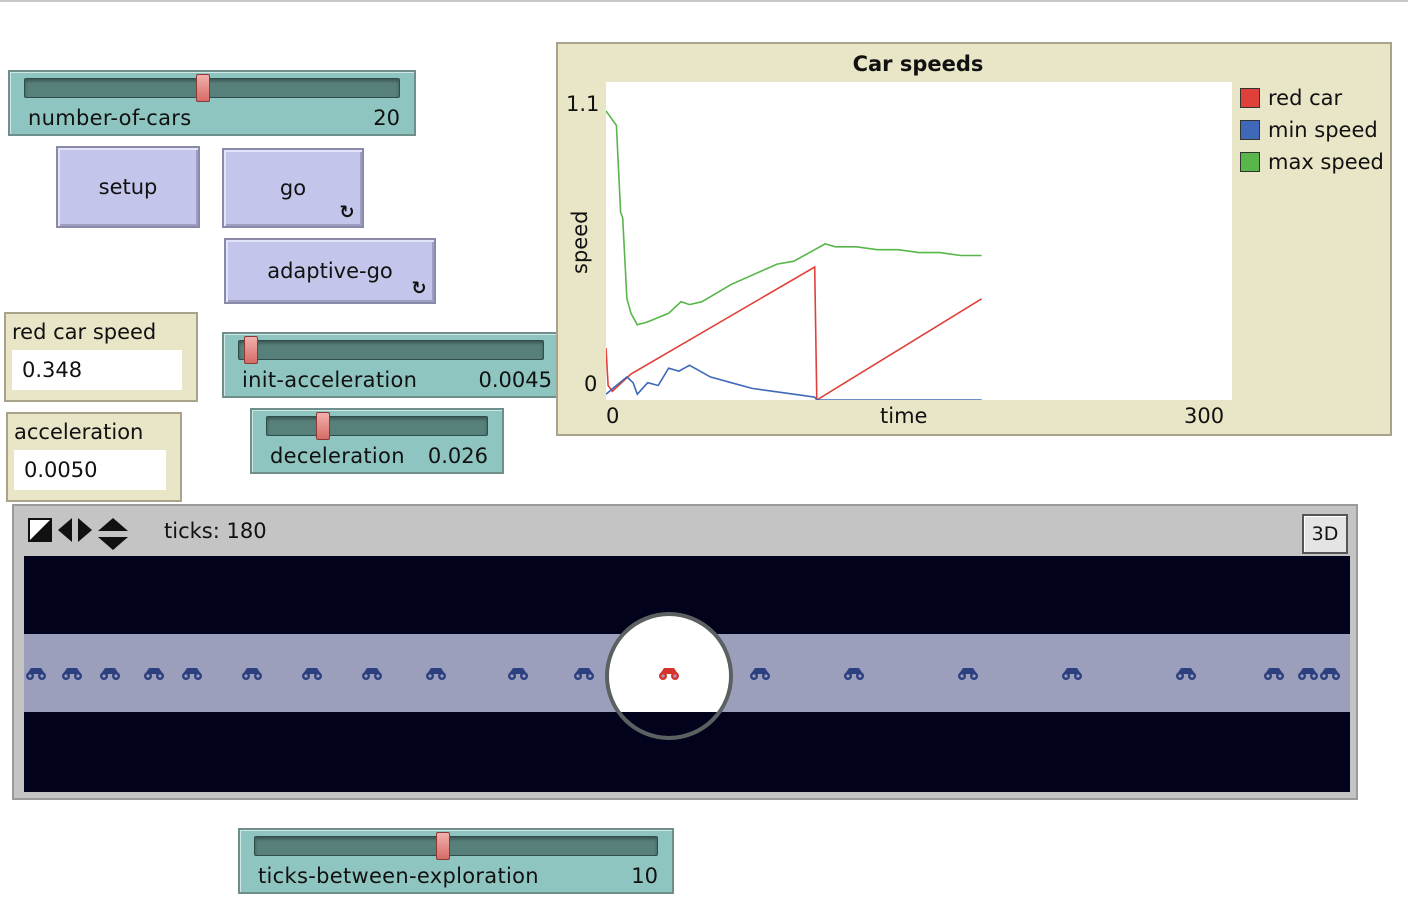 The height and width of the screenshot is (912, 1408). I want to click on plot-y-min: 0, so click(591, 384).